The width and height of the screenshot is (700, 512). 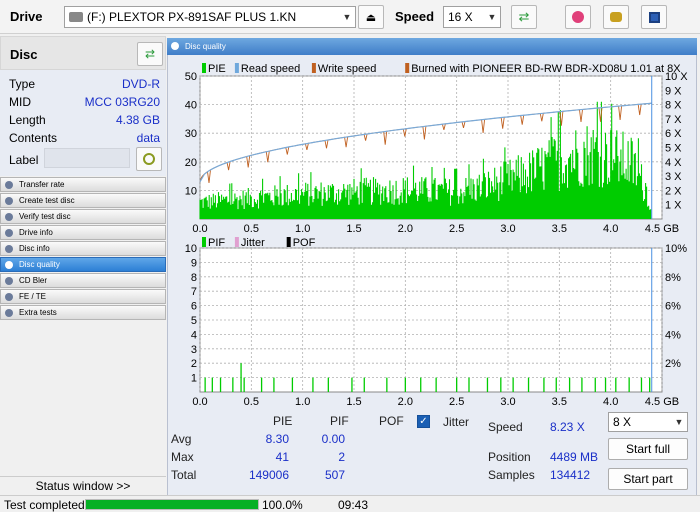 I want to click on copy-icon, so click(x=616, y=17).